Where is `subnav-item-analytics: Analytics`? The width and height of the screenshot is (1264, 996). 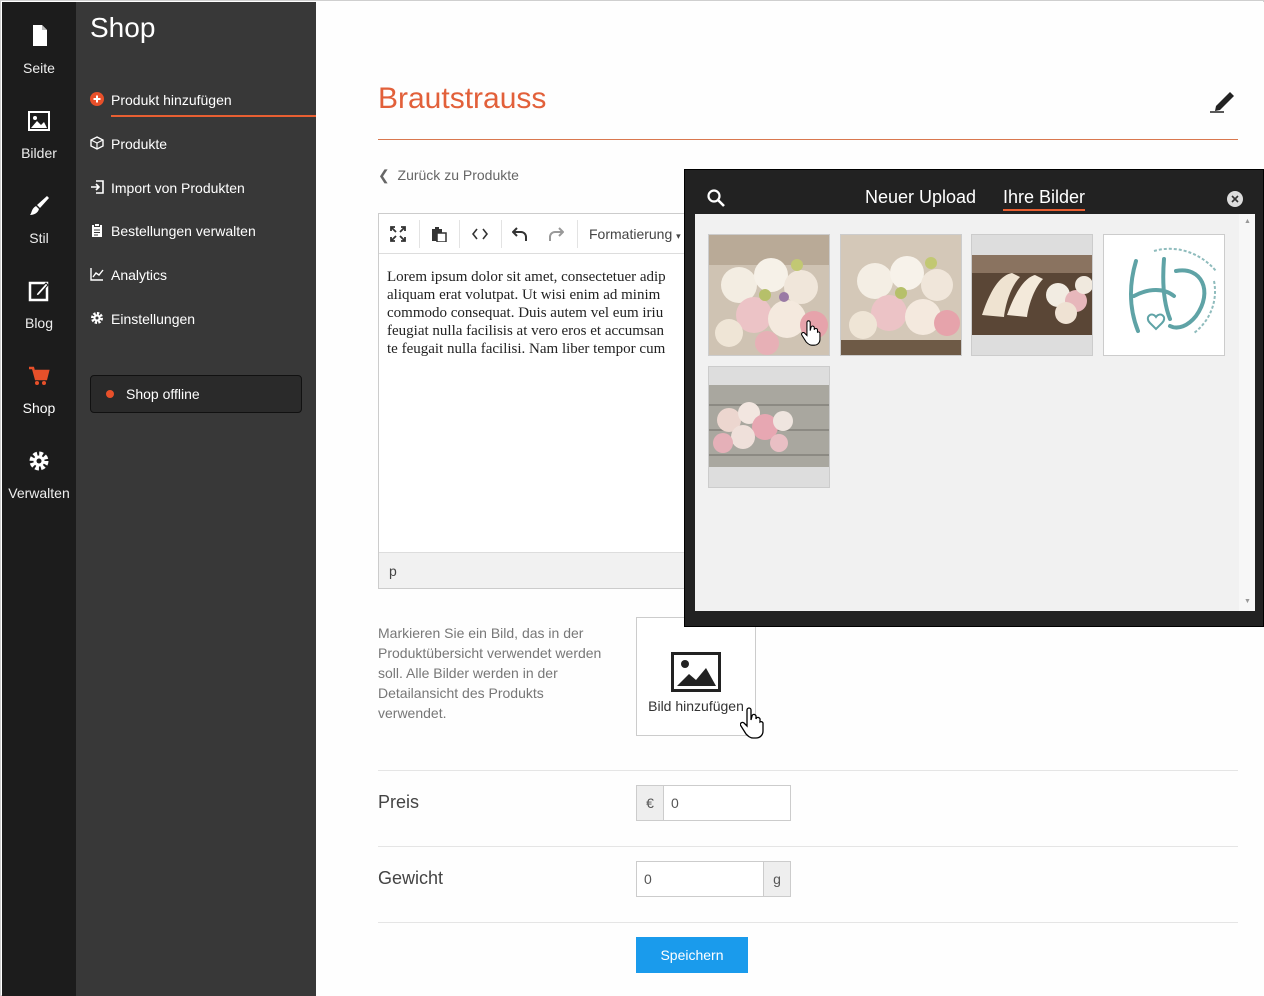 subnav-item-analytics: Analytics is located at coordinates (203, 277).